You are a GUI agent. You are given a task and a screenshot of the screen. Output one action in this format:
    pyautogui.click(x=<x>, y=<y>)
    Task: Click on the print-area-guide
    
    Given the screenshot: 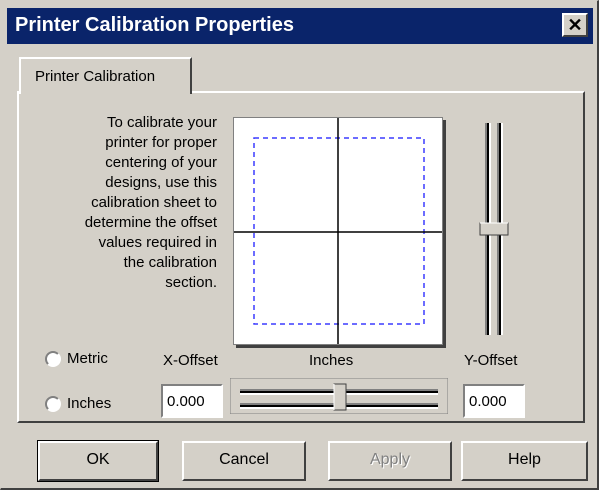 What is the action you would take?
    pyautogui.click(x=339, y=231)
    